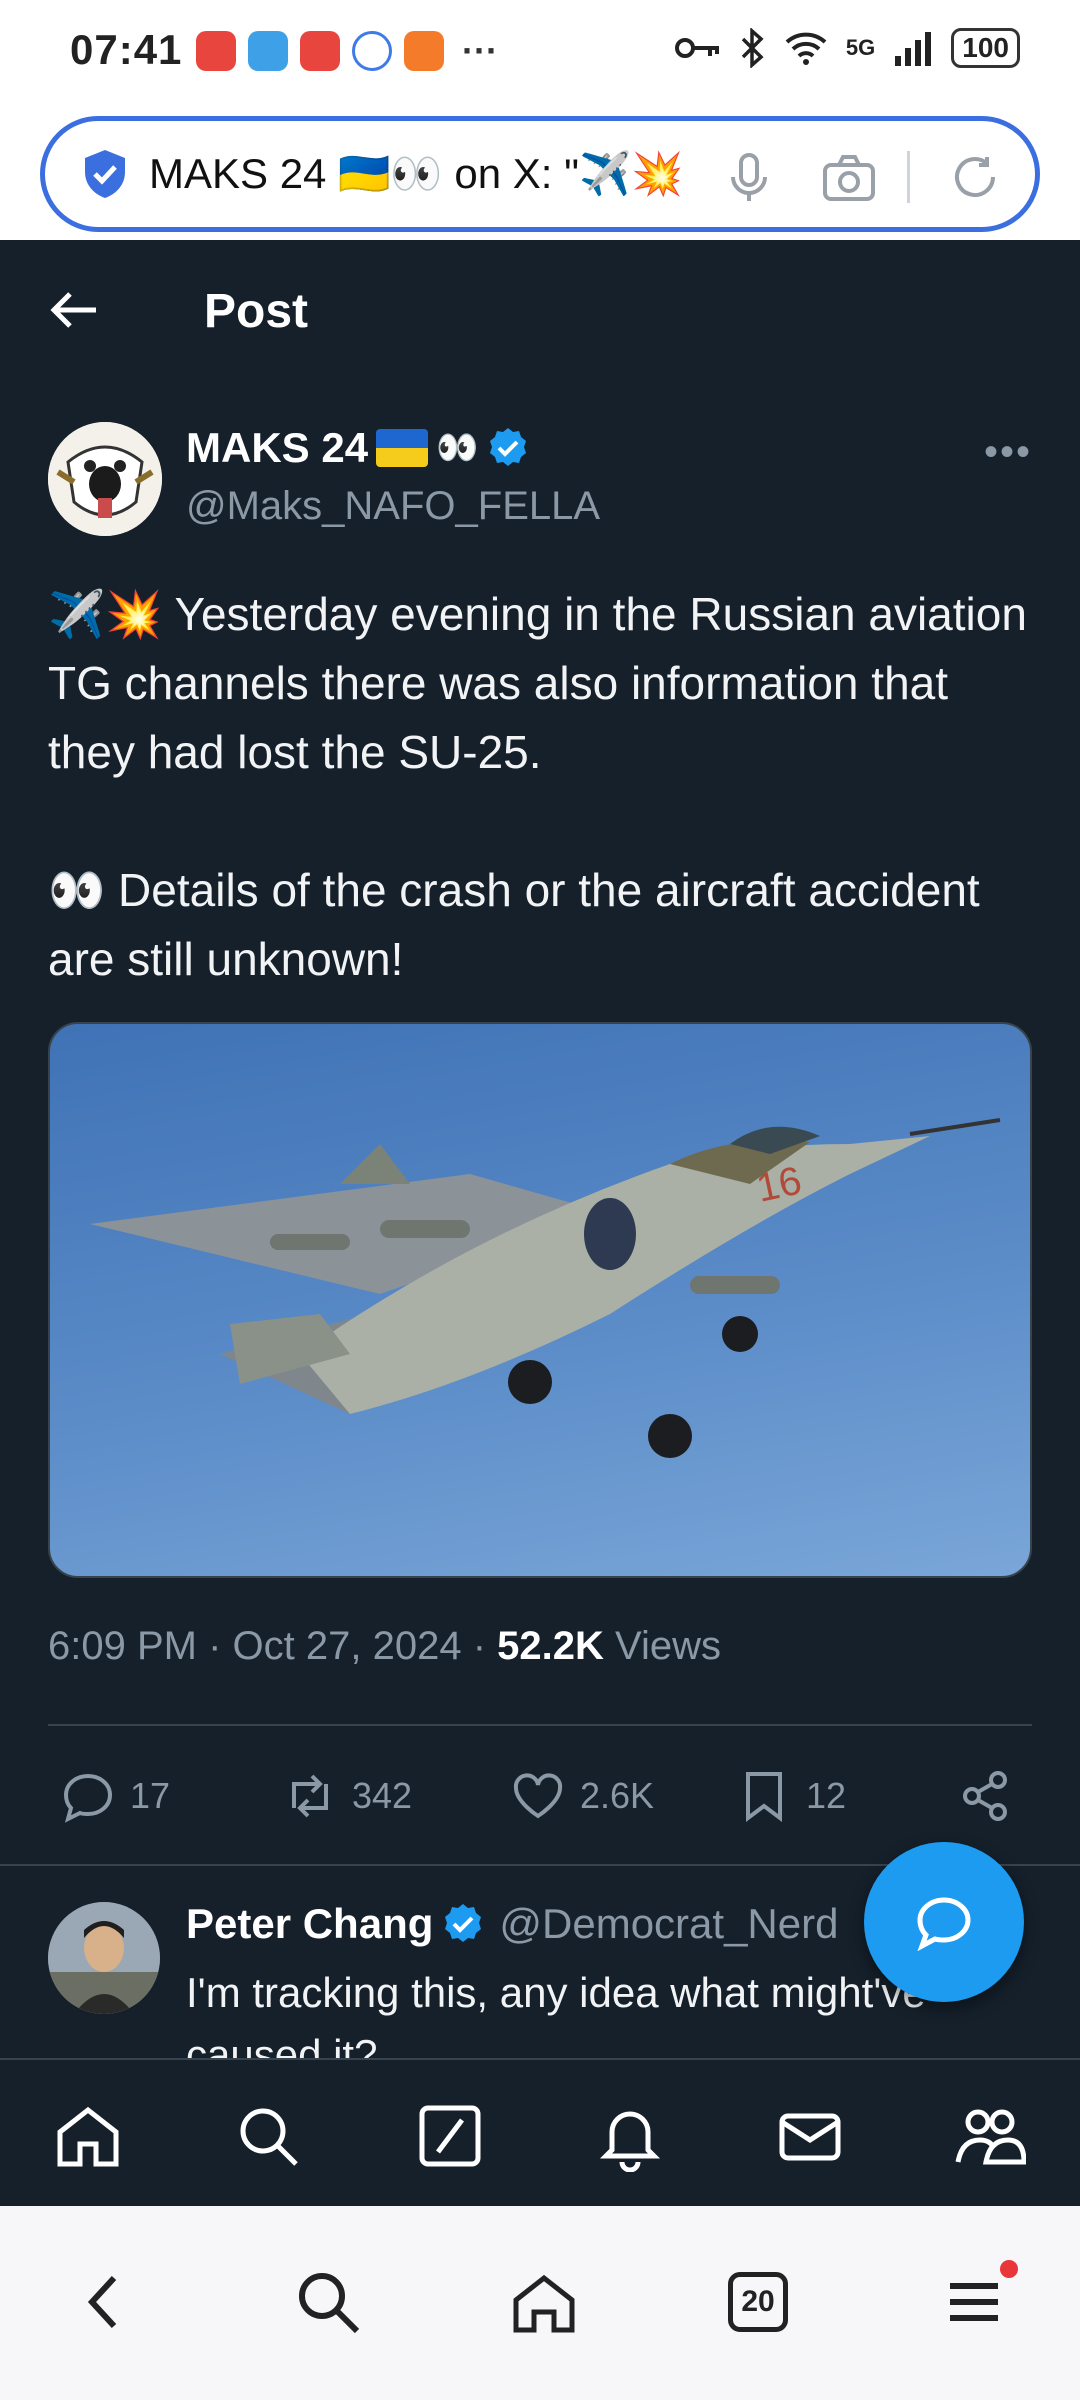  What do you see at coordinates (668, 1646) in the screenshot?
I see `views-label: Views` at bounding box center [668, 1646].